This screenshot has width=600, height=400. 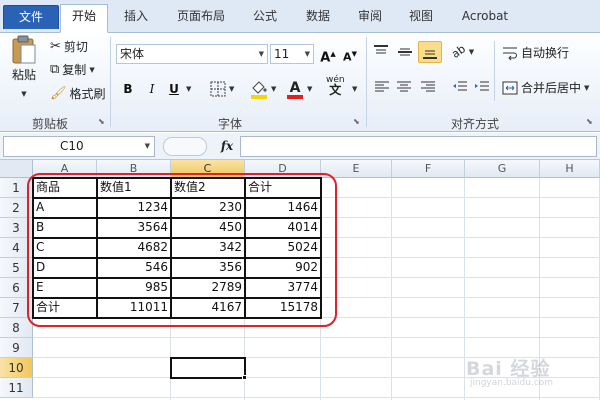 I want to click on shrink-font-button: A▼, so click(x=350, y=54).